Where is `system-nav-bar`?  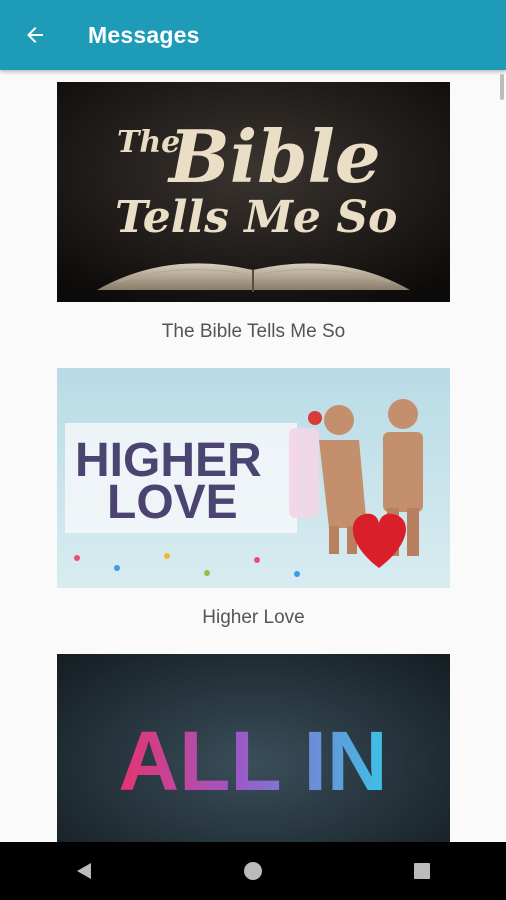 system-nav-bar is located at coordinates (253, 871).